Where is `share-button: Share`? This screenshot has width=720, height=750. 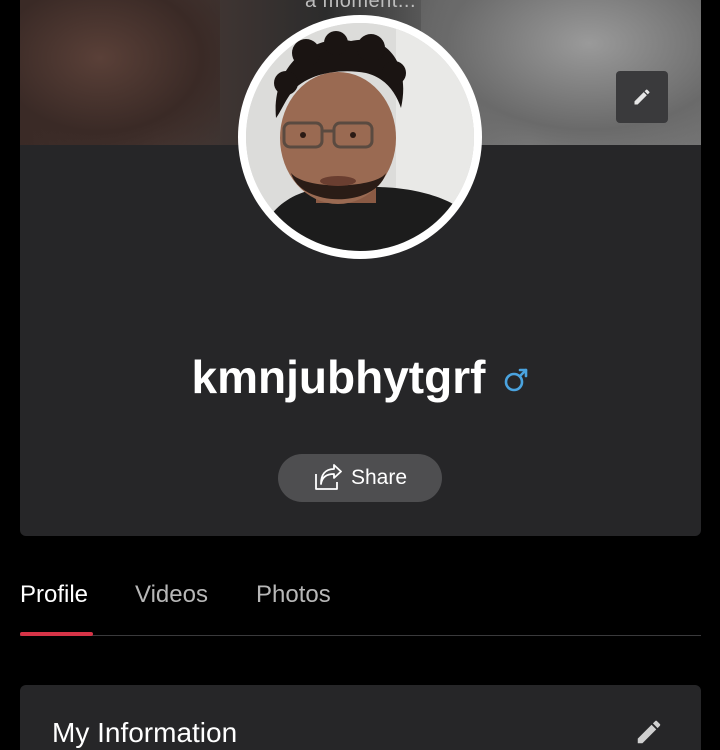 share-button: Share is located at coordinates (360, 478).